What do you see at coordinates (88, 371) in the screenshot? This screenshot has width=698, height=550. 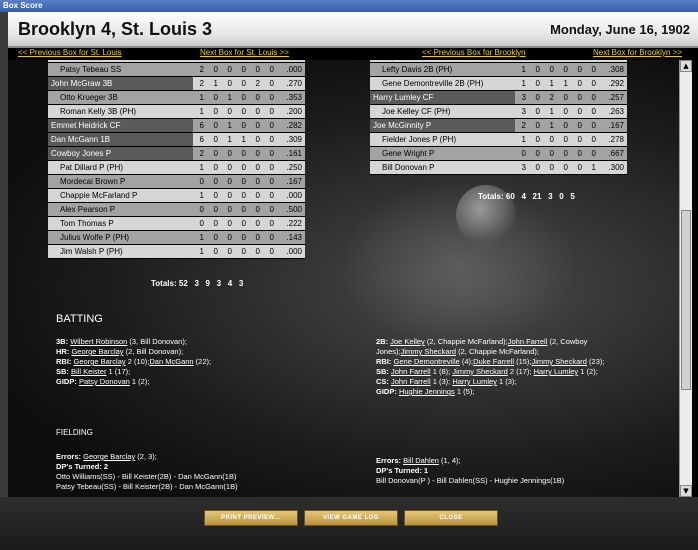 I see `player-link: Bill Keister` at bounding box center [88, 371].